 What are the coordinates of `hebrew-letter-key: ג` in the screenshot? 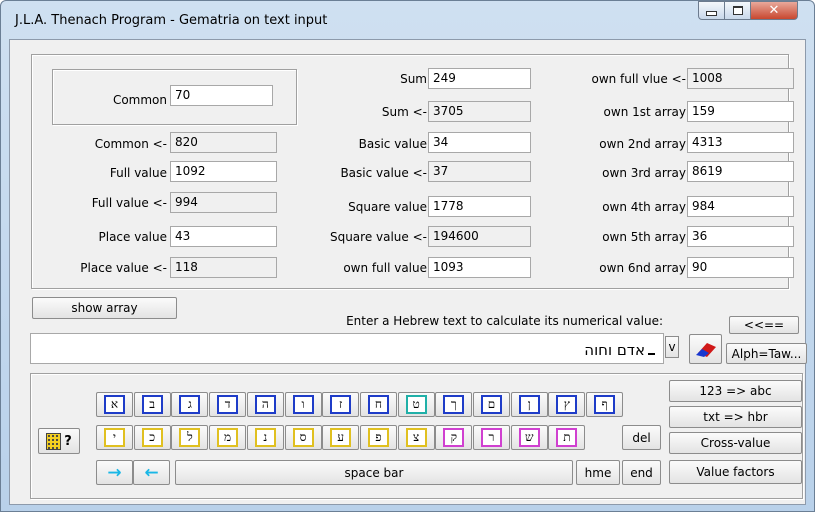 It's located at (190, 404).